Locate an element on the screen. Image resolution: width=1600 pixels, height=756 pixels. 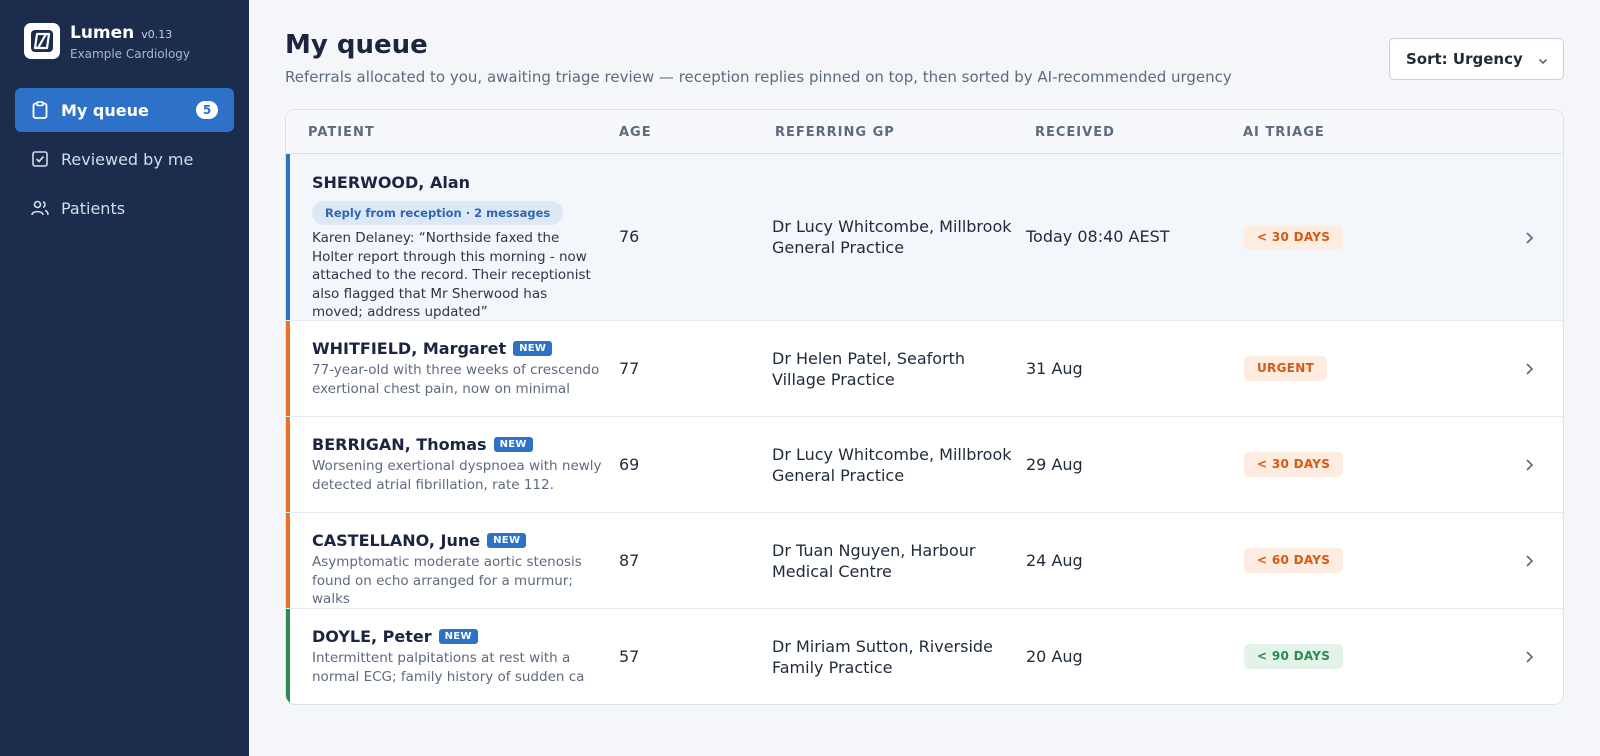
column-header-referring-gp: REFERRING GP is located at coordinates (835, 132).